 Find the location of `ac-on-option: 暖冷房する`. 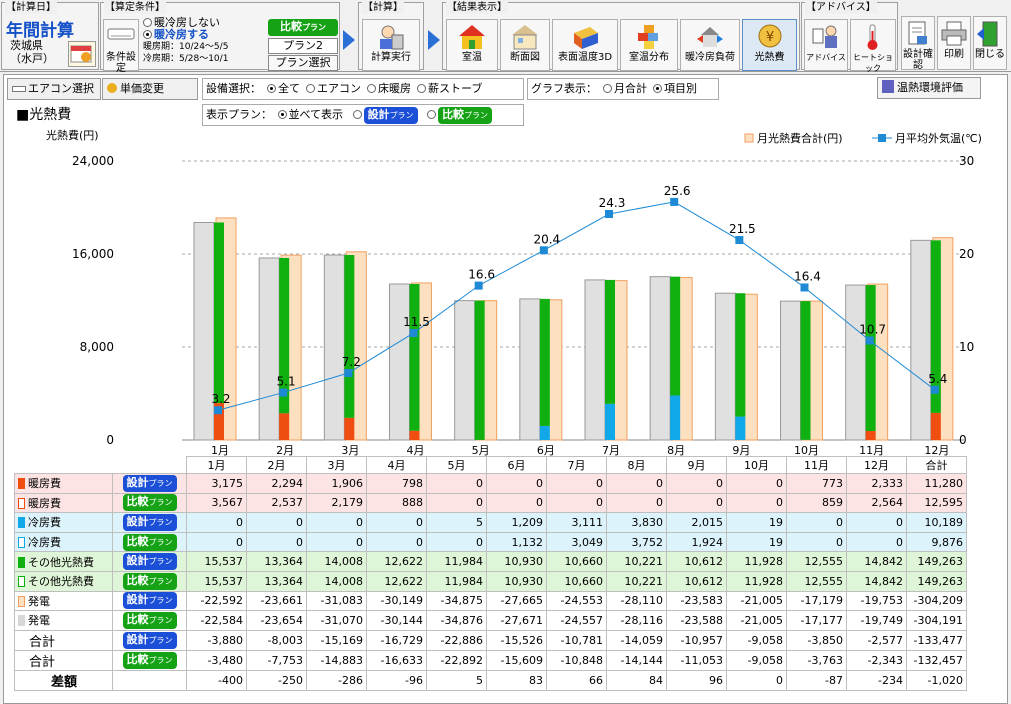

ac-on-option: 暖冷房する is located at coordinates (185, 35).